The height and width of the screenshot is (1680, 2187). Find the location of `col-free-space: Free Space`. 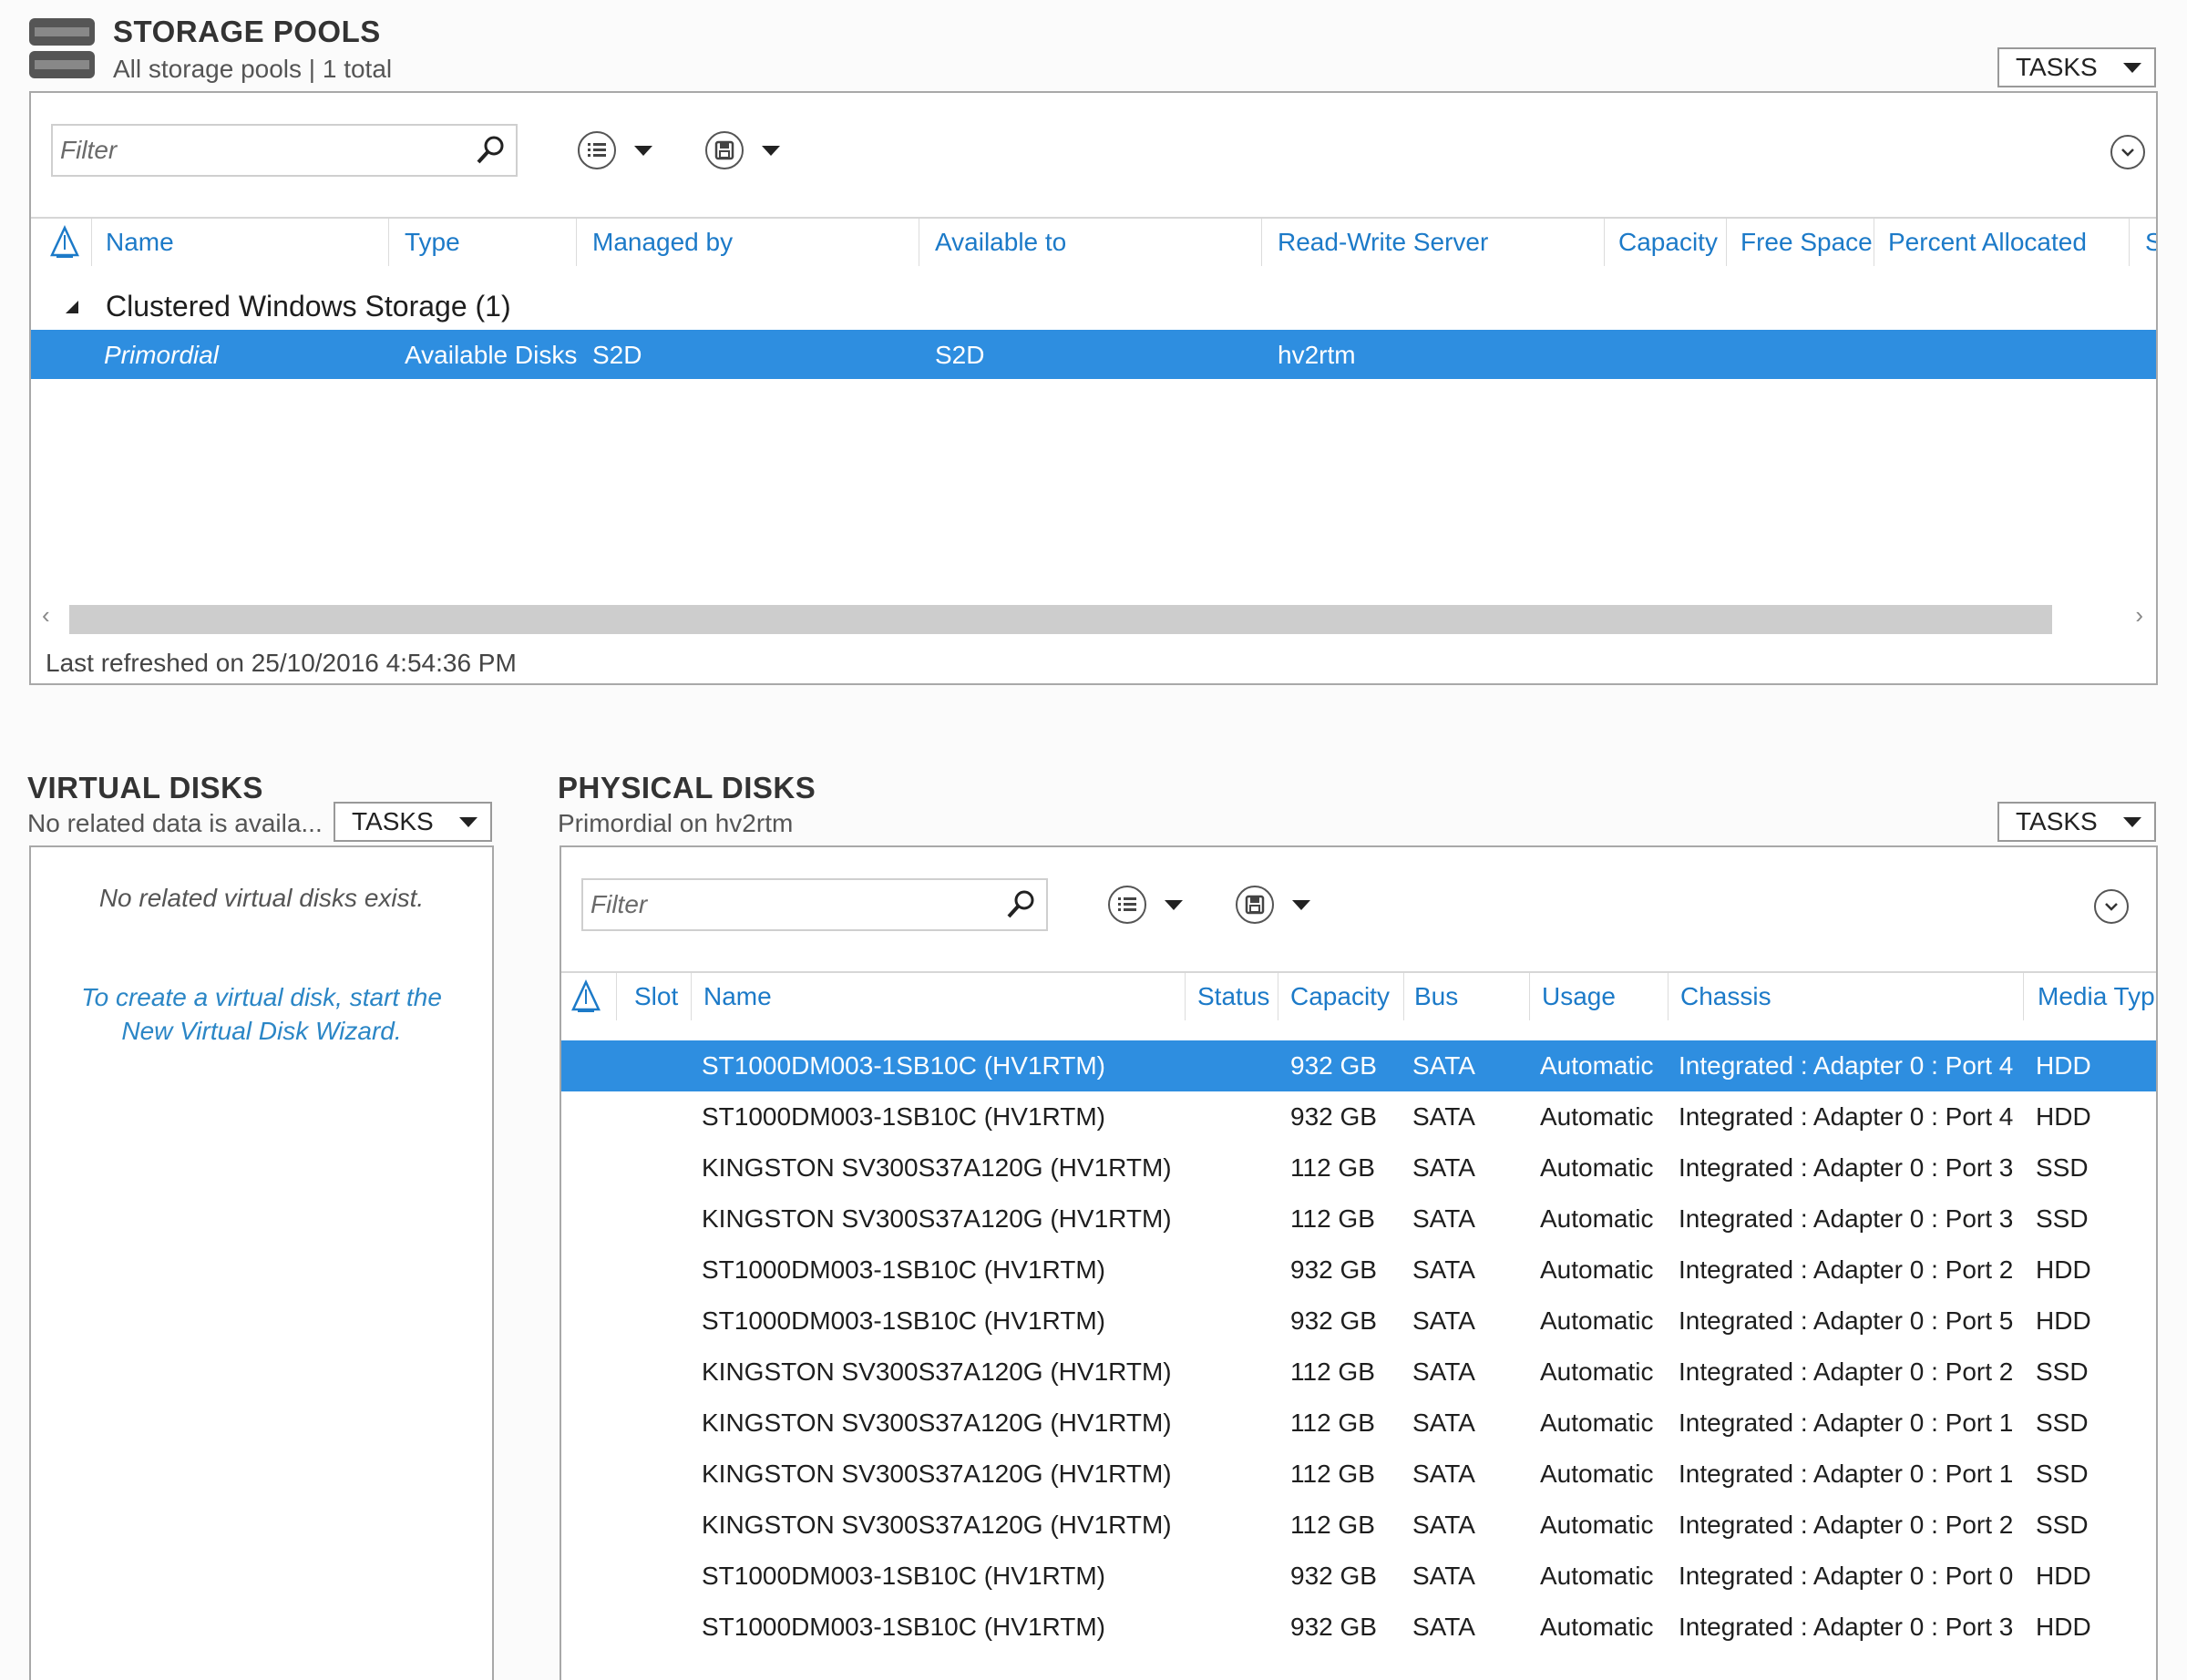

col-free-space: Free Space is located at coordinates (1806, 243).